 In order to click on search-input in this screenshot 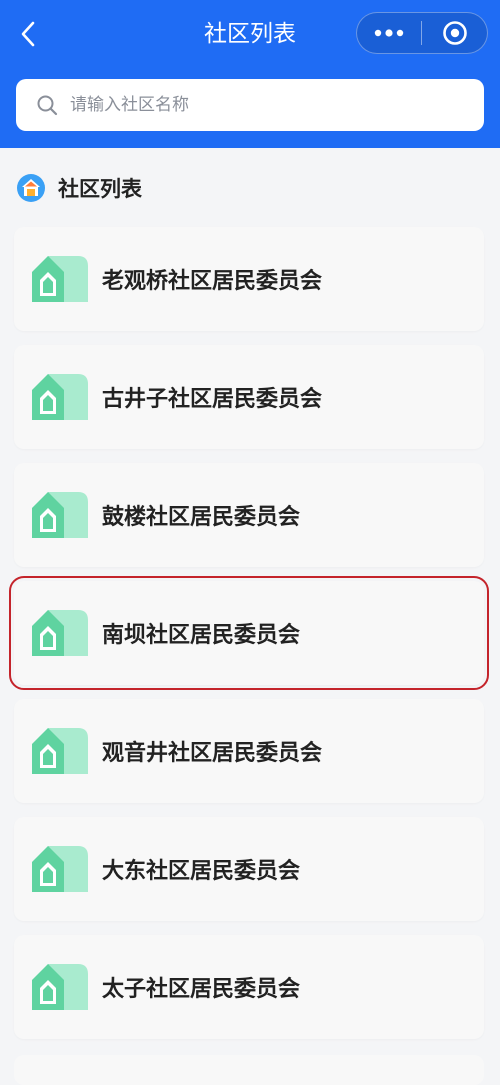, I will do `click(270, 105)`.